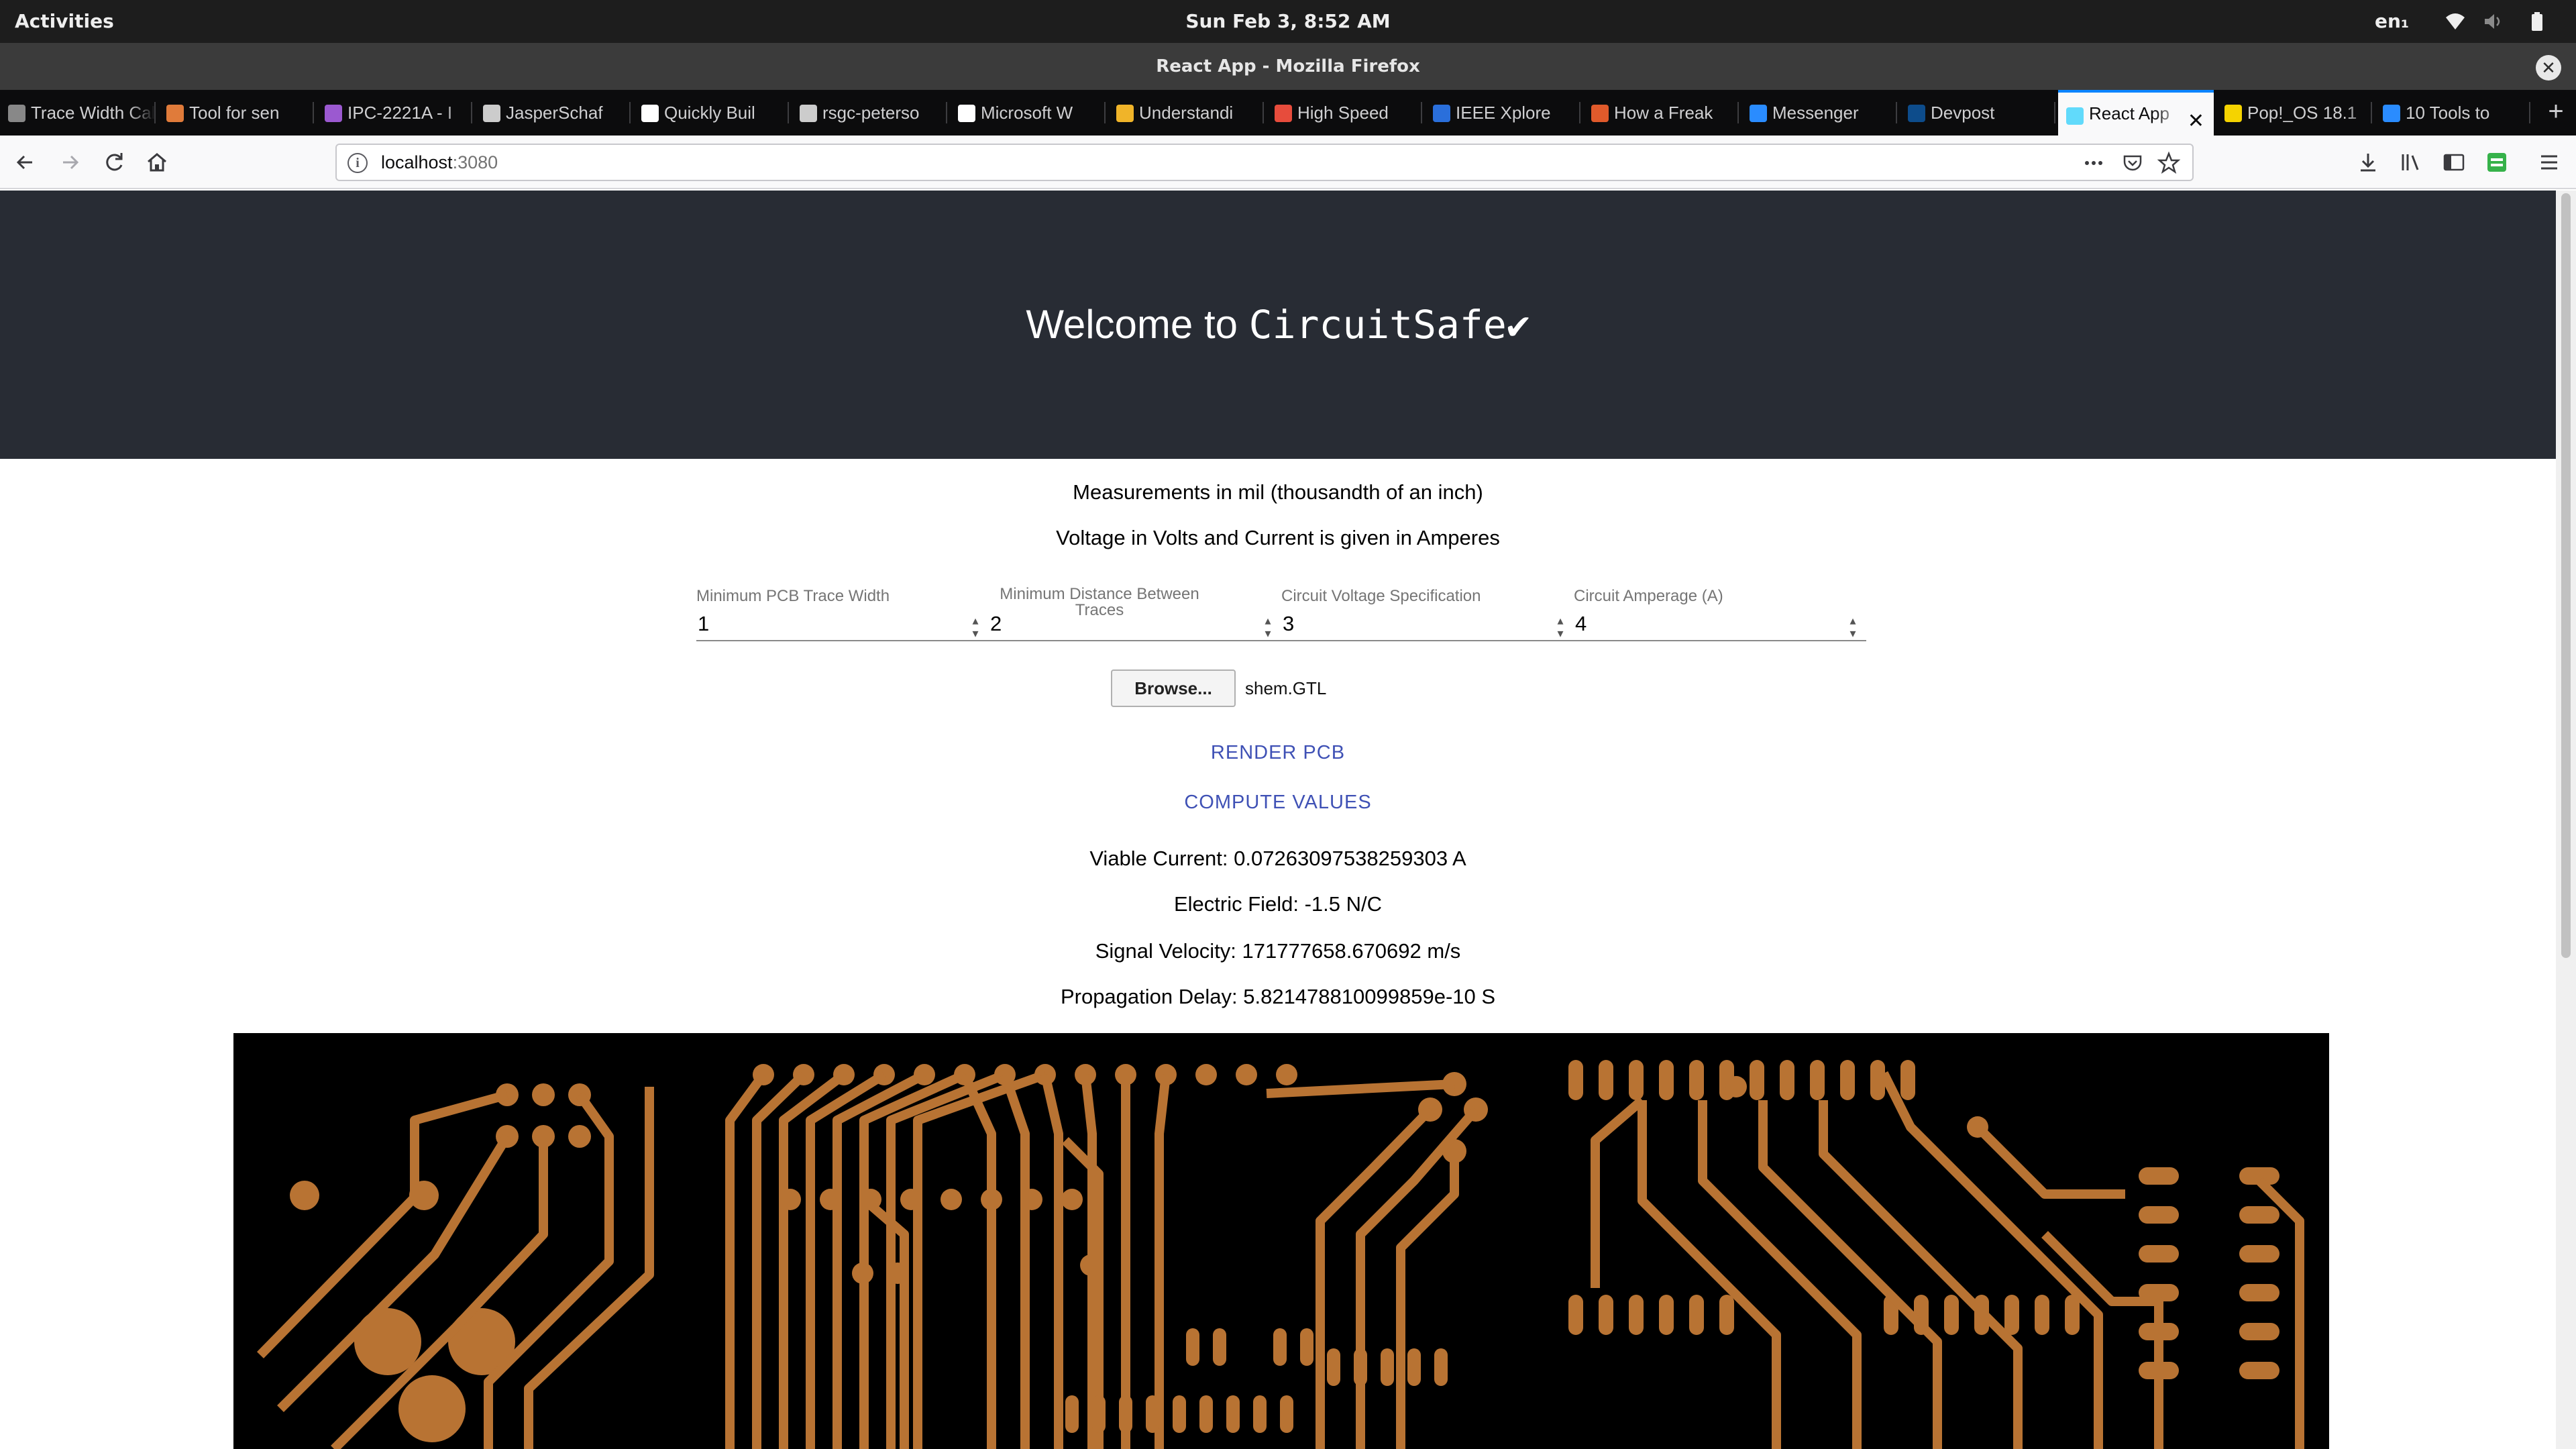 The width and height of the screenshot is (2576, 1449). What do you see at coordinates (157, 162) in the screenshot?
I see `home-icon` at bounding box center [157, 162].